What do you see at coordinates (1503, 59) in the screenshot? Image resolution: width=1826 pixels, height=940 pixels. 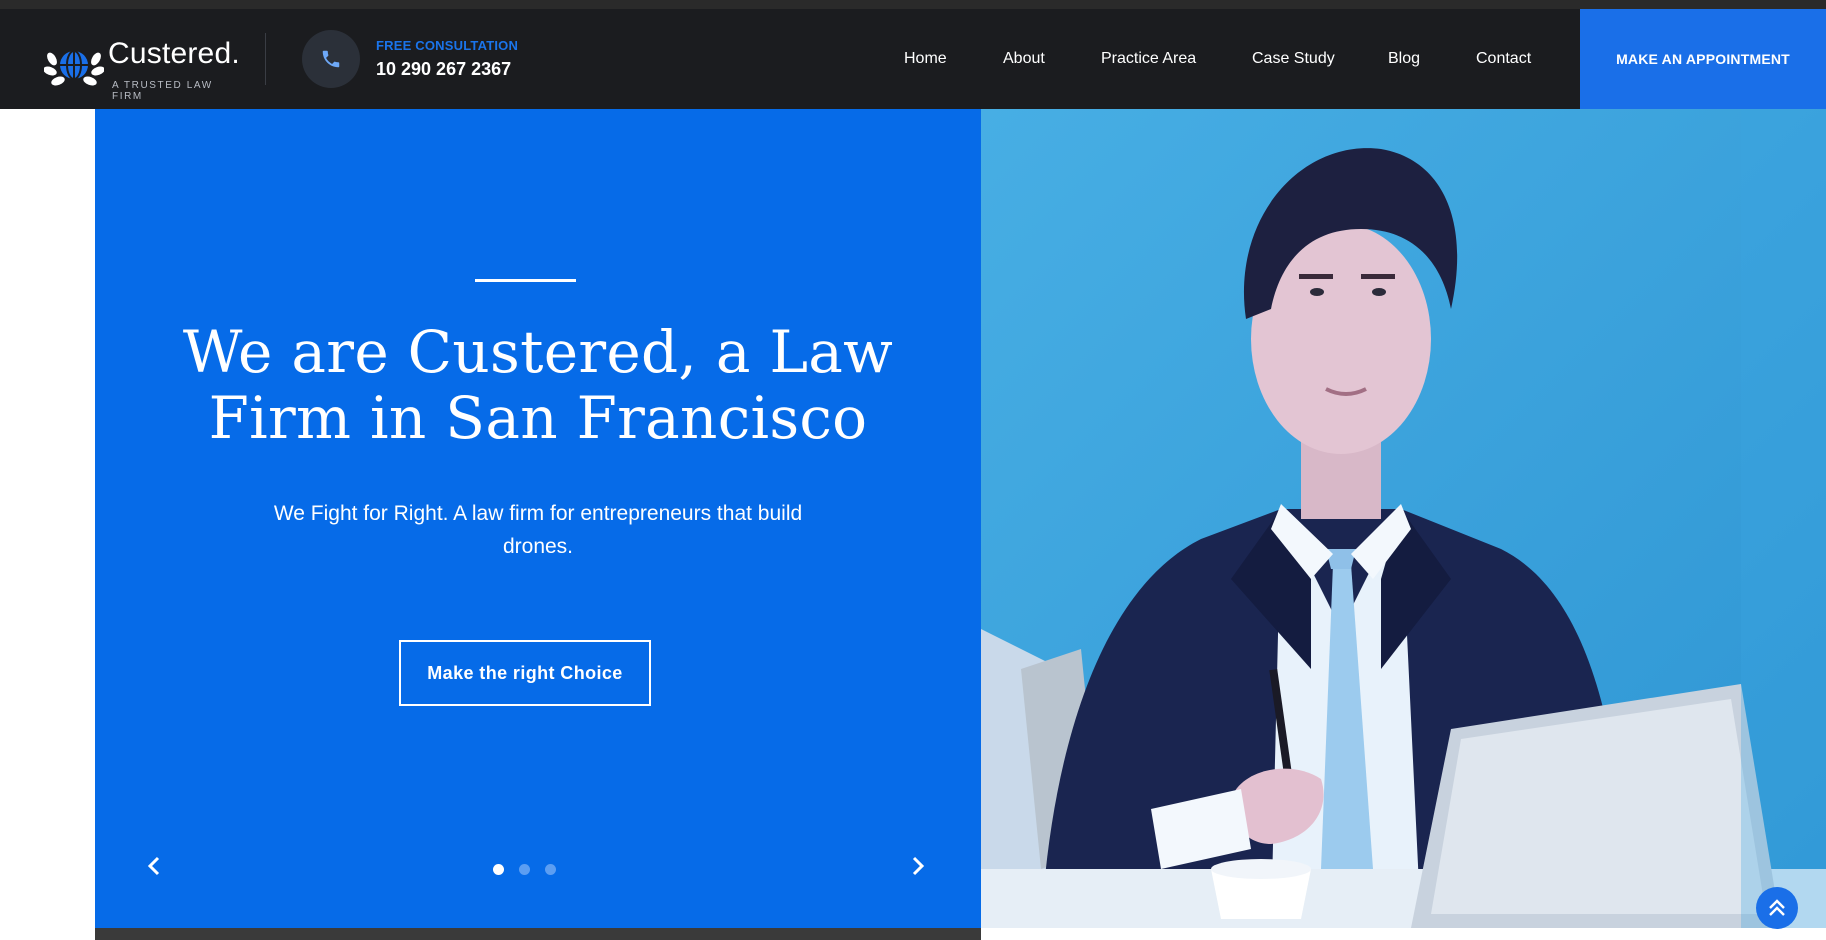 I see `nav-contact: Contact` at bounding box center [1503, 59].